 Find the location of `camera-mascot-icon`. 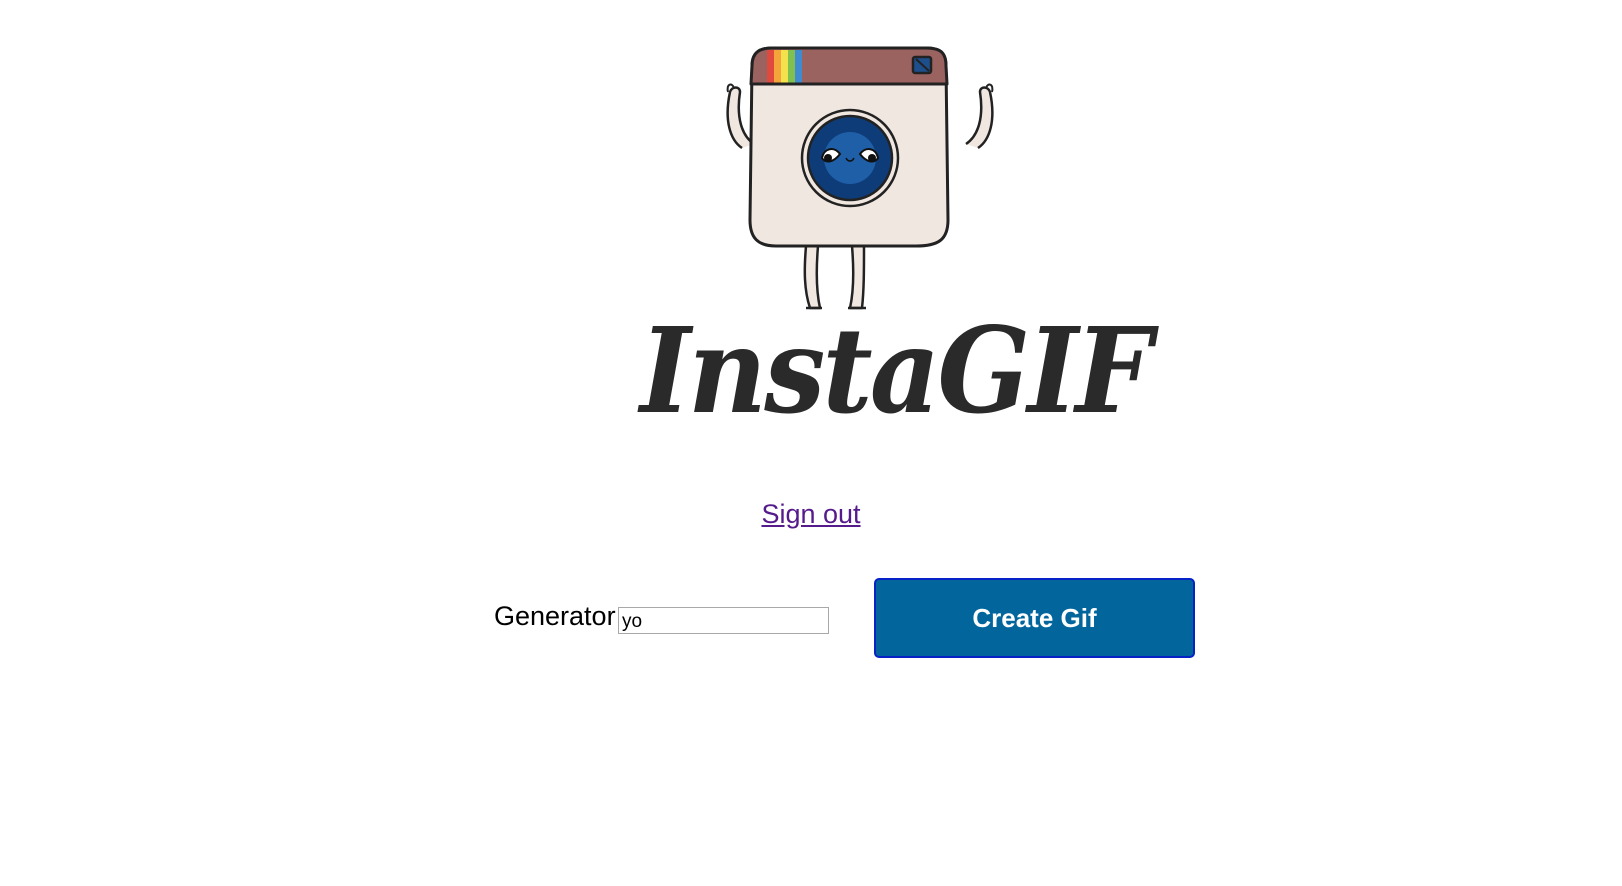

camera-mascot-icon is located at coordinates (860, 178).